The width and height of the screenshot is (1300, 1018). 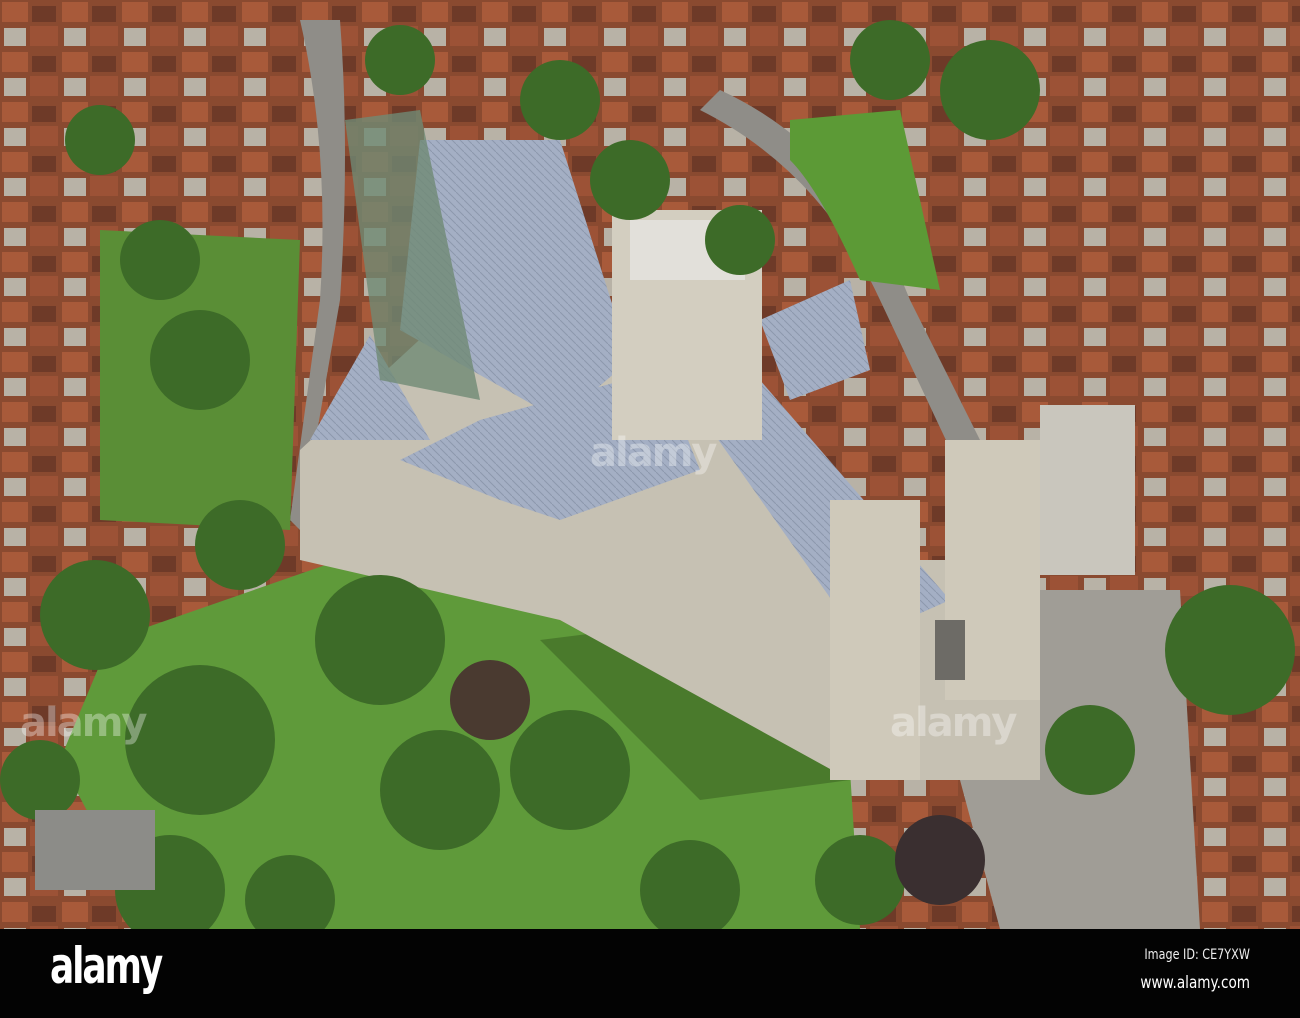 I want to click on image-id: Image ID: CE7YXW, so click(x=1197, y=955).